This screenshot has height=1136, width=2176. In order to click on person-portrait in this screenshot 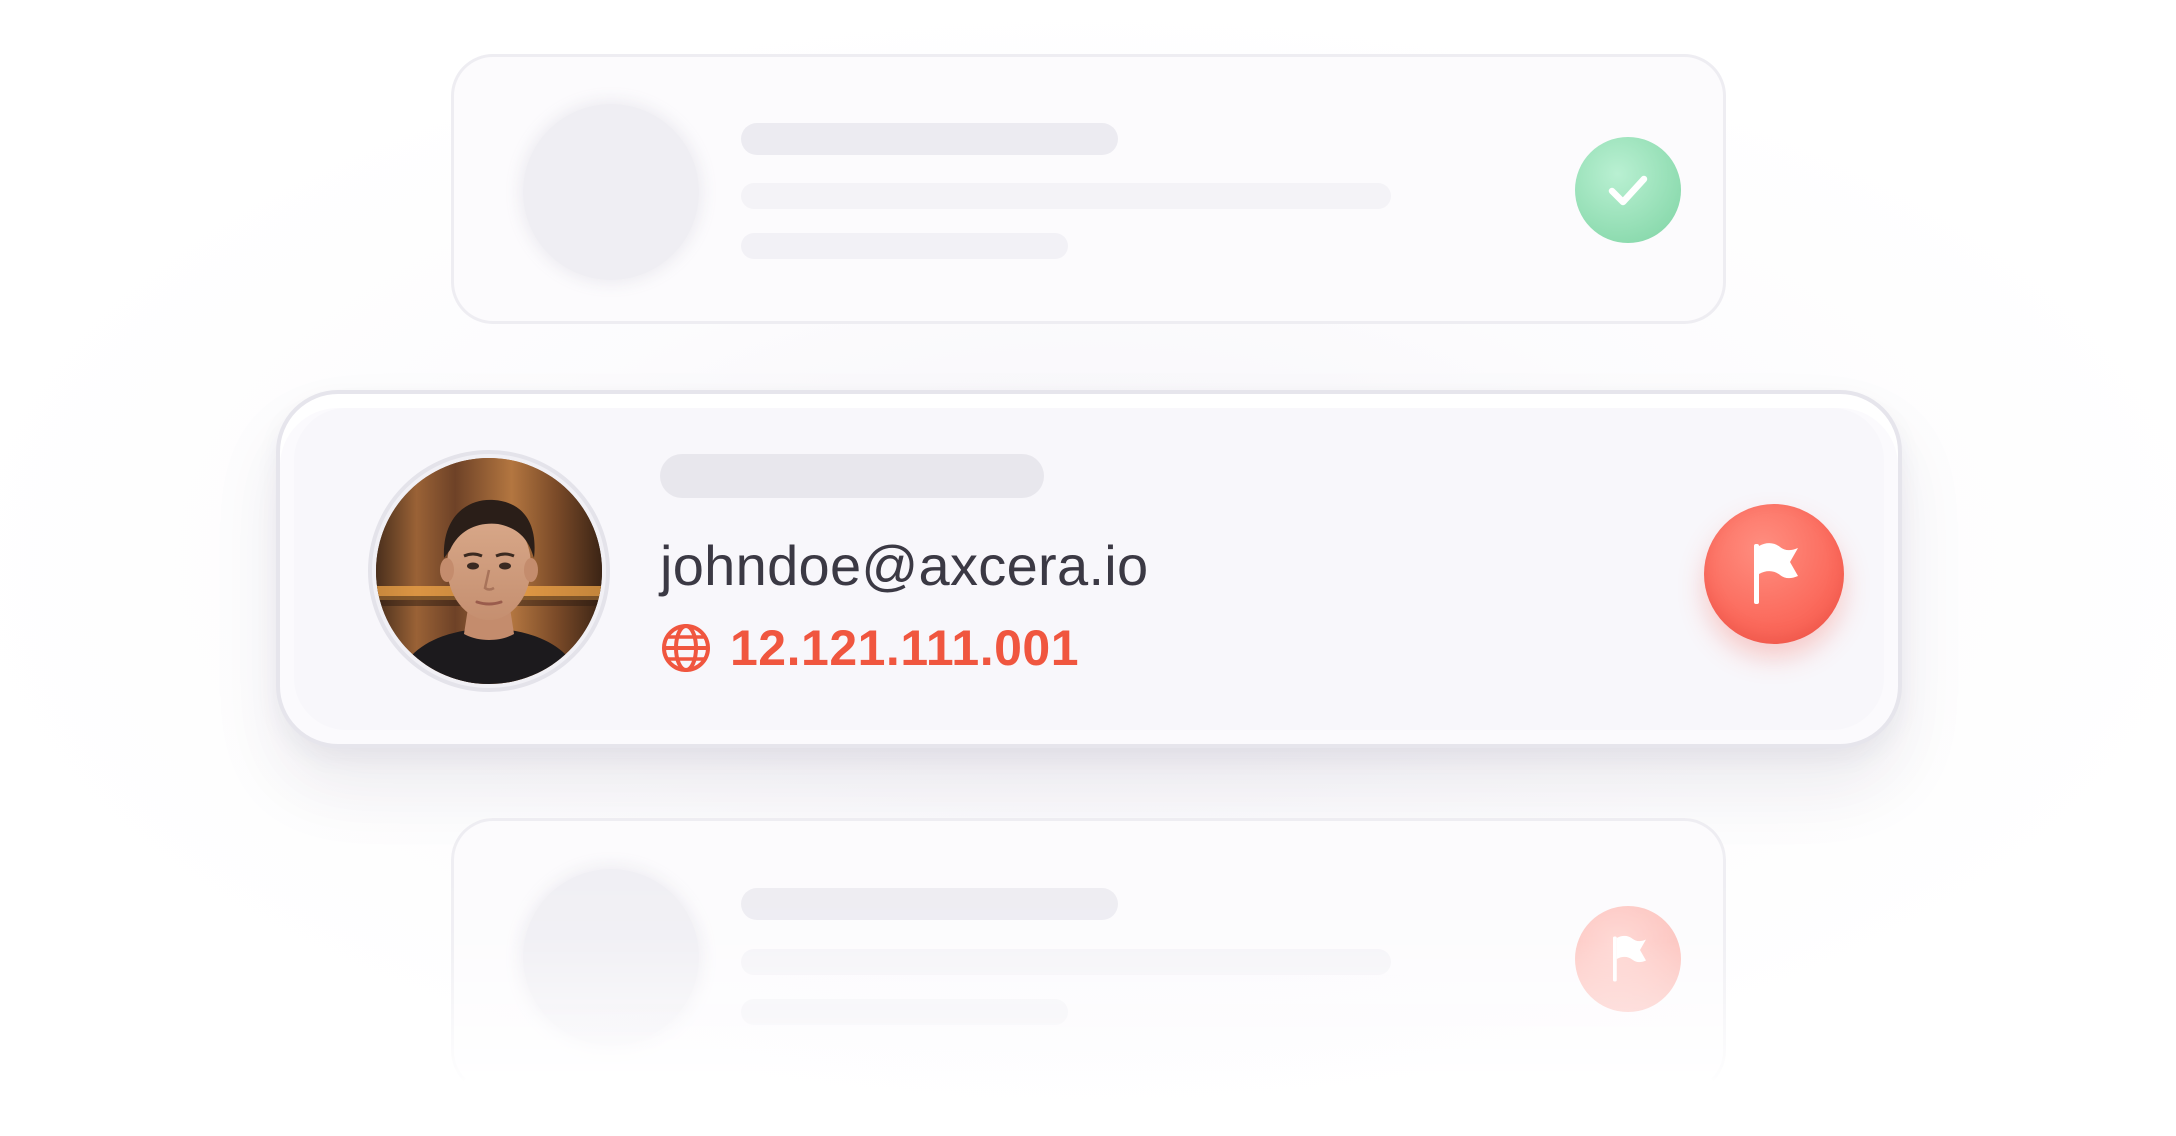, I will do `click(489, 571)`.